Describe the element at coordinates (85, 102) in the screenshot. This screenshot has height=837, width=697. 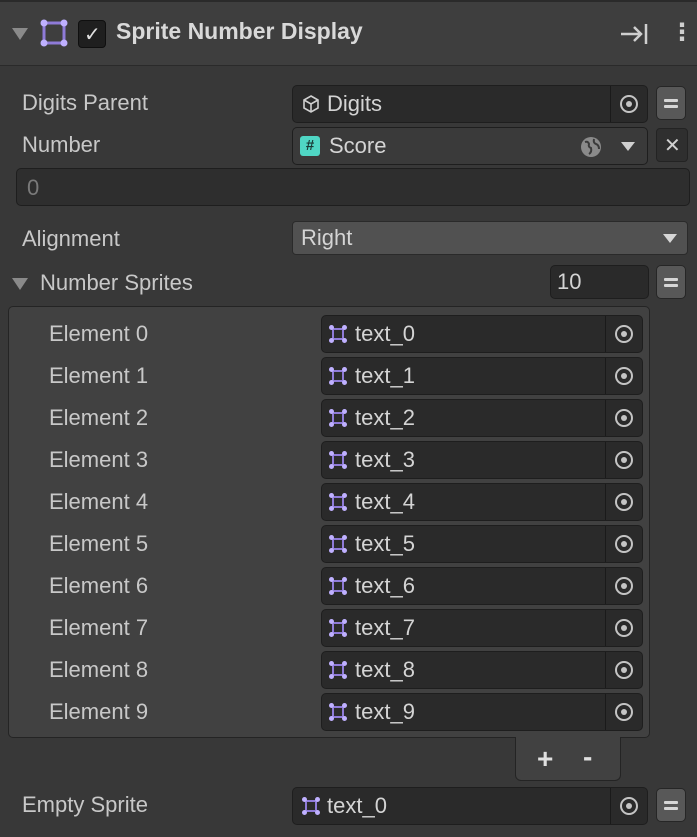
I see `digits-parent-label: Digits Parent` at that location.